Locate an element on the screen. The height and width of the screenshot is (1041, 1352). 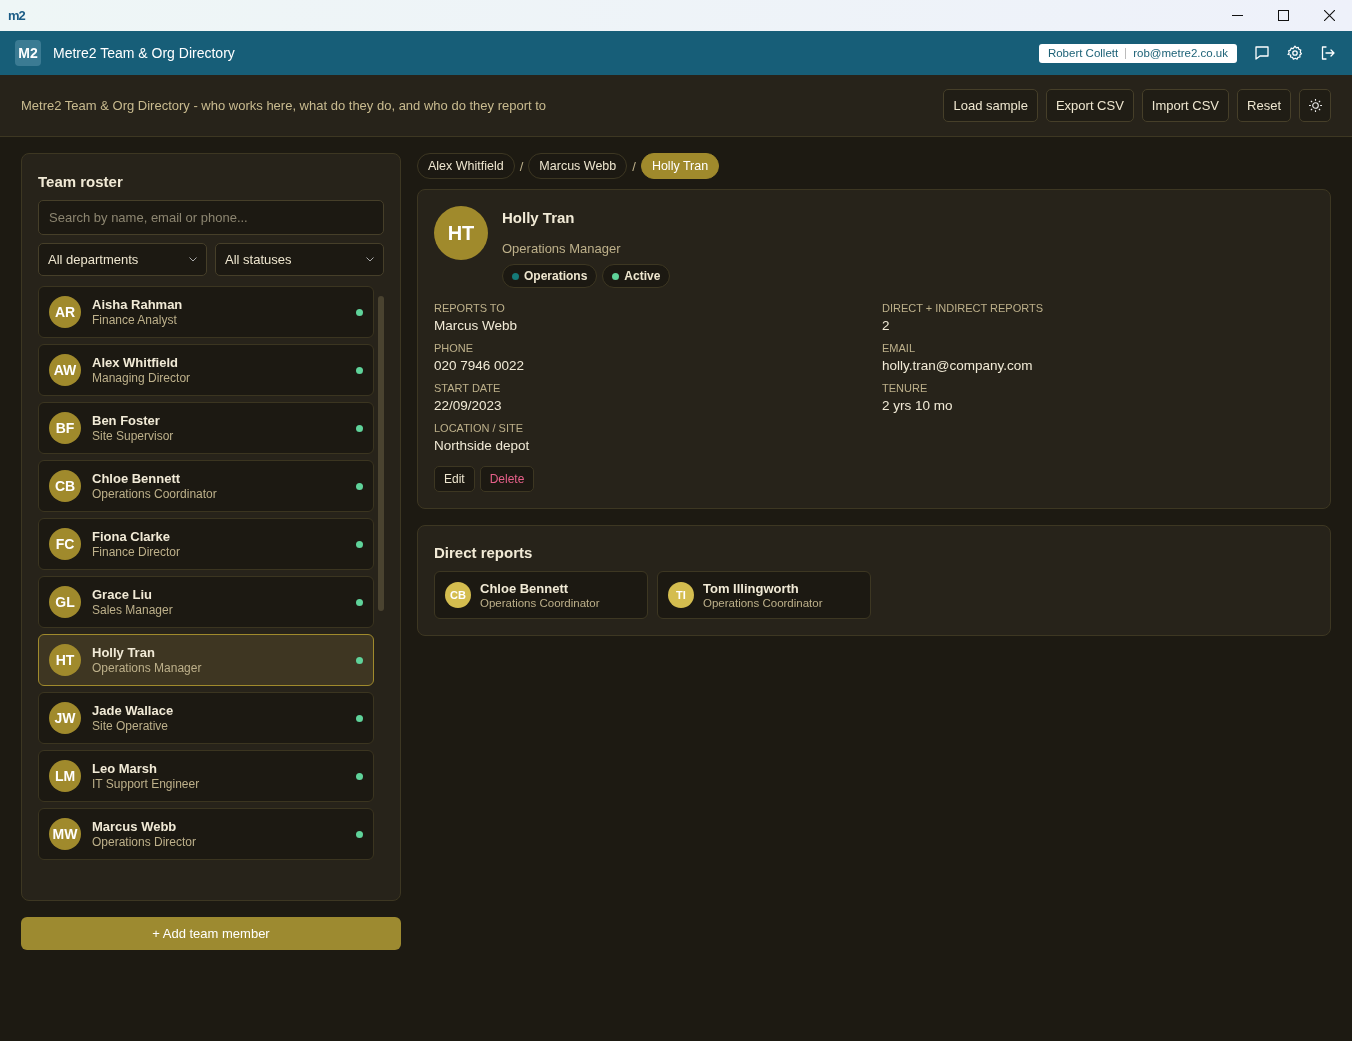
member-name: Jade Wallace is located at coordinates (133, 710).